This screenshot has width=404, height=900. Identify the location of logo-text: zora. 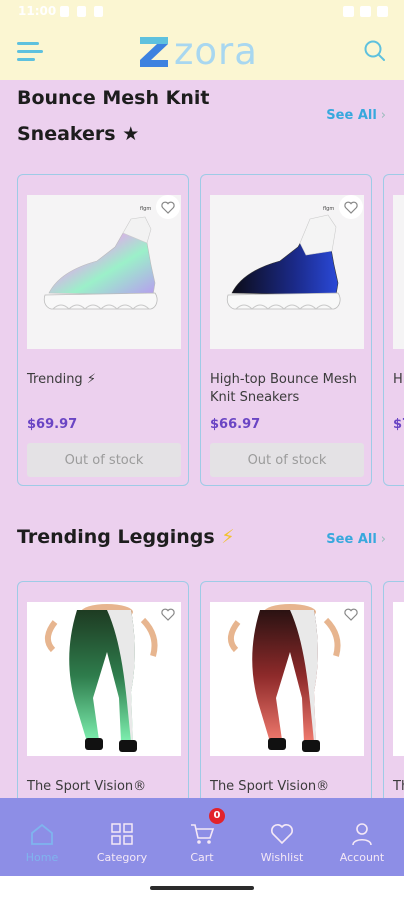
(216, 51).